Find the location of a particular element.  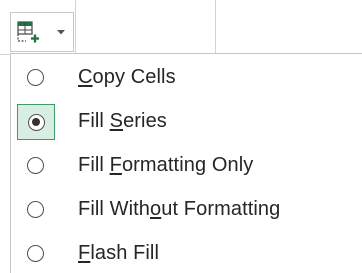

auto-fill-options-icon is located at coordinates (28, 32).